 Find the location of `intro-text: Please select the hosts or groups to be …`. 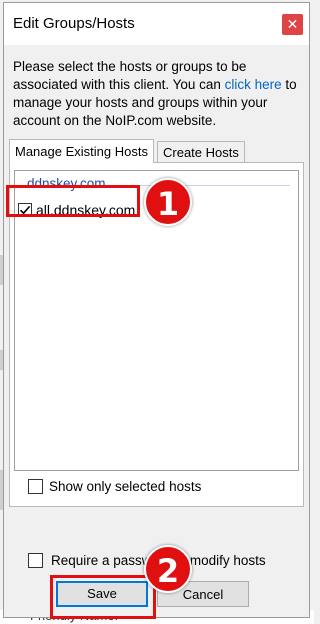

intro-text: Please select the hosts or groups to be … is located at coordinates (158, 94).